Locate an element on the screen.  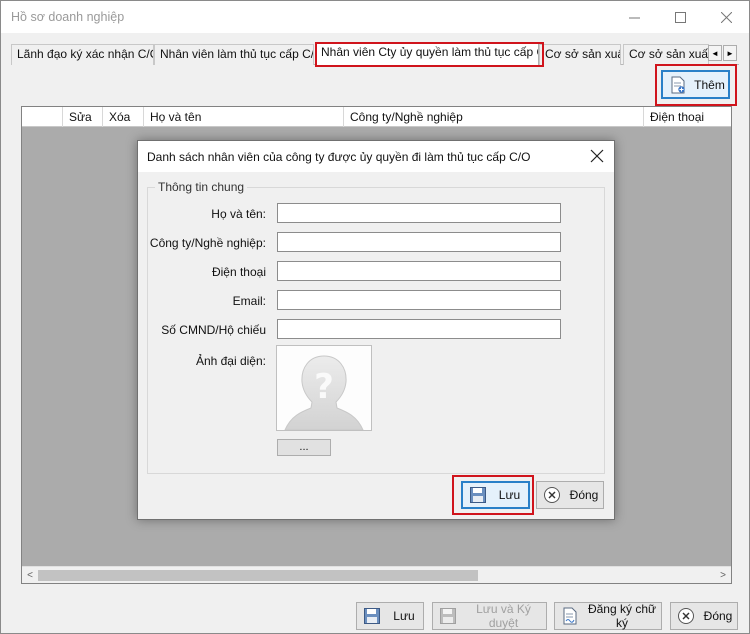
minimize-button is located at coordinates (634, 17).